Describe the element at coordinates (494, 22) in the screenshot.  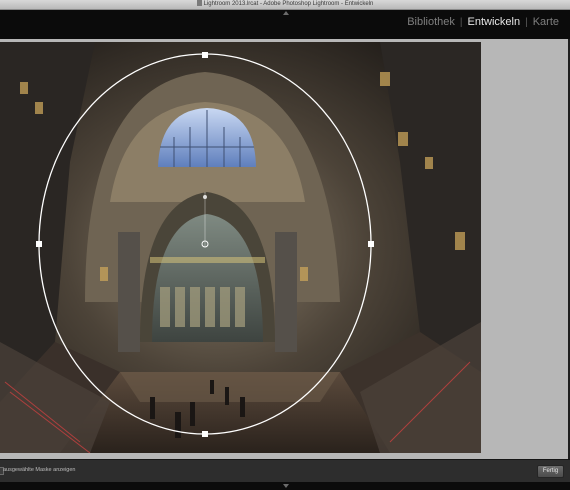
I see `module-entwickeln: Entwickeln` at that location.